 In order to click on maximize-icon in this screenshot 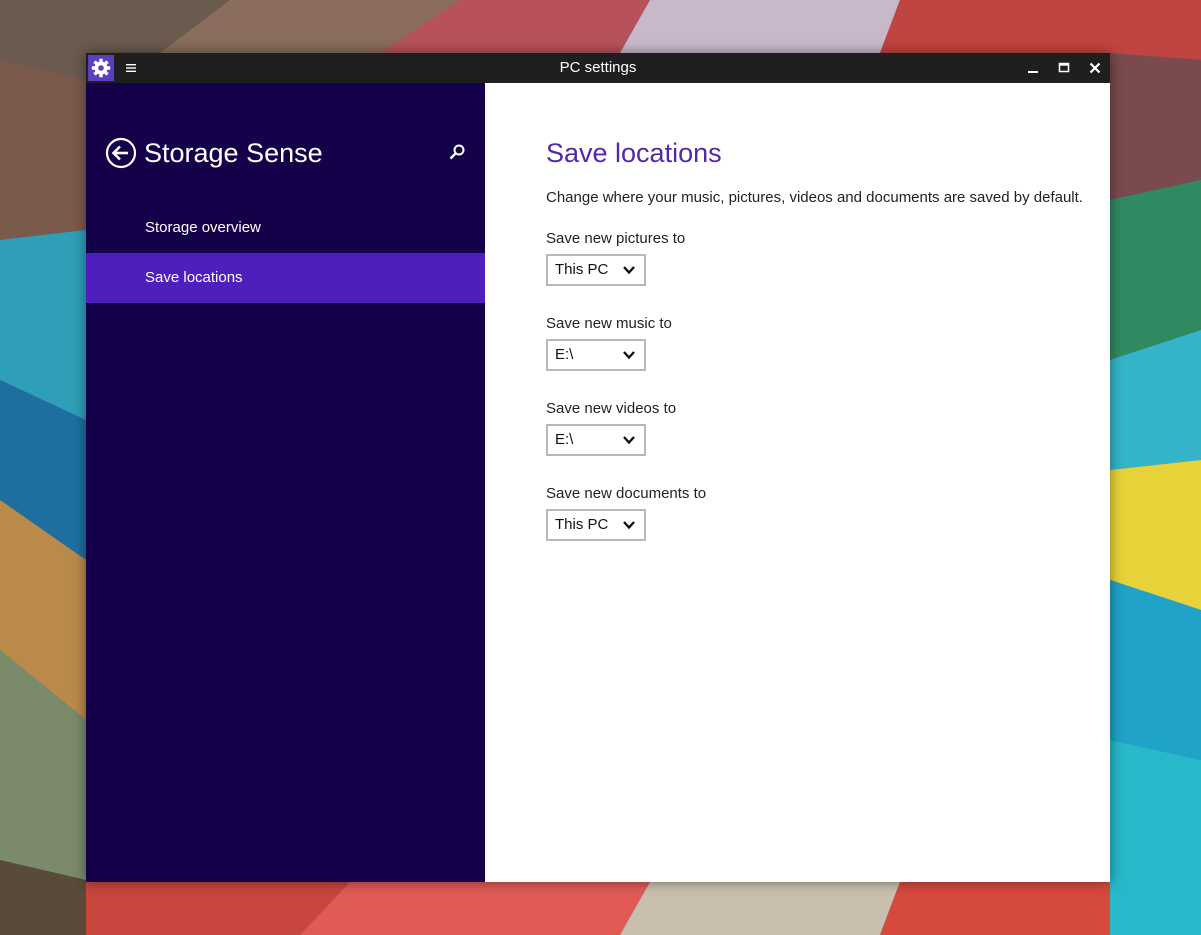, I will do `click(1064, 67)`.